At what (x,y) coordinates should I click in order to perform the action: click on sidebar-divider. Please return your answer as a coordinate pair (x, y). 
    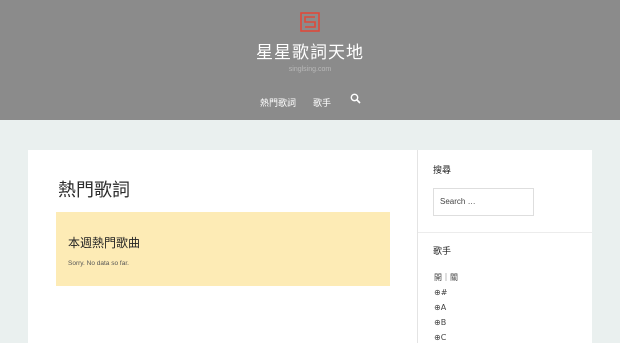
    Looking at the image, I should click on (505, 232).